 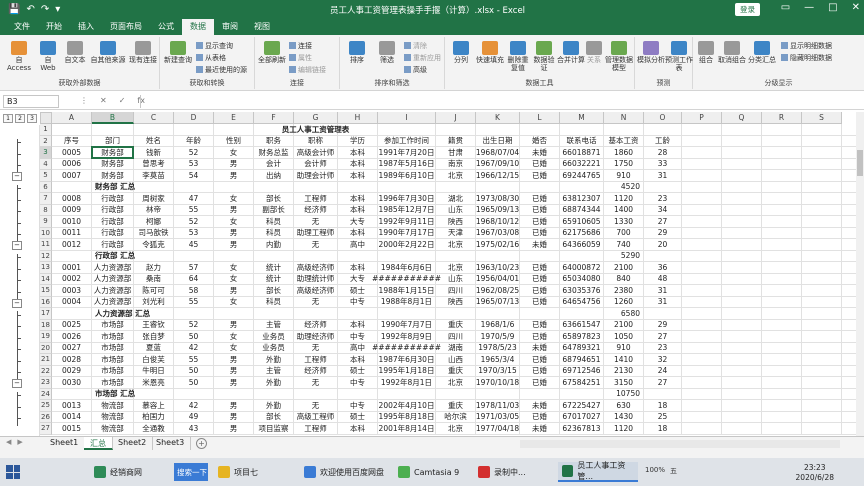 I want to click on forecast-sheet-button: 预测工作表, so click(x=679, y=56).